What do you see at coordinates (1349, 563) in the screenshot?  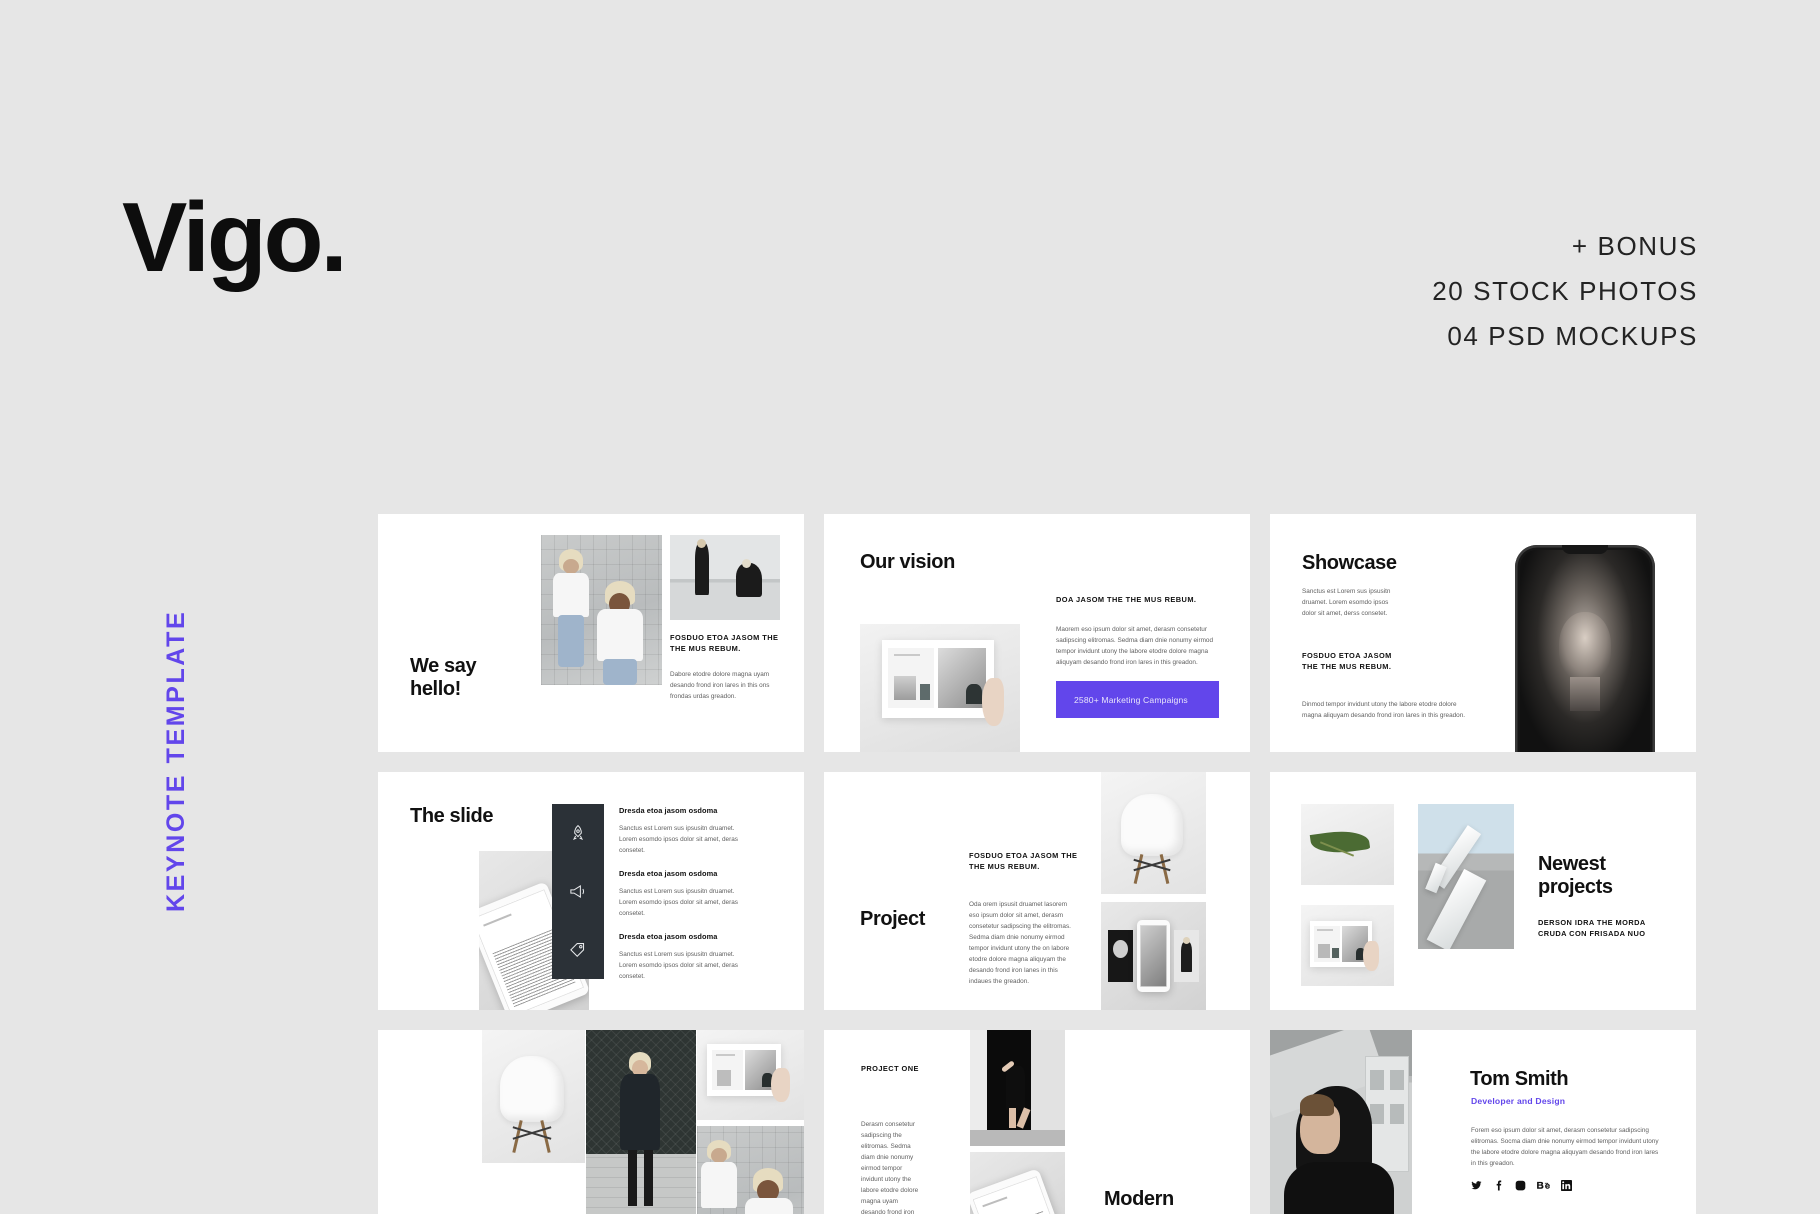 I see `slide-title: Showcase` at bounding box center [1349, 563].